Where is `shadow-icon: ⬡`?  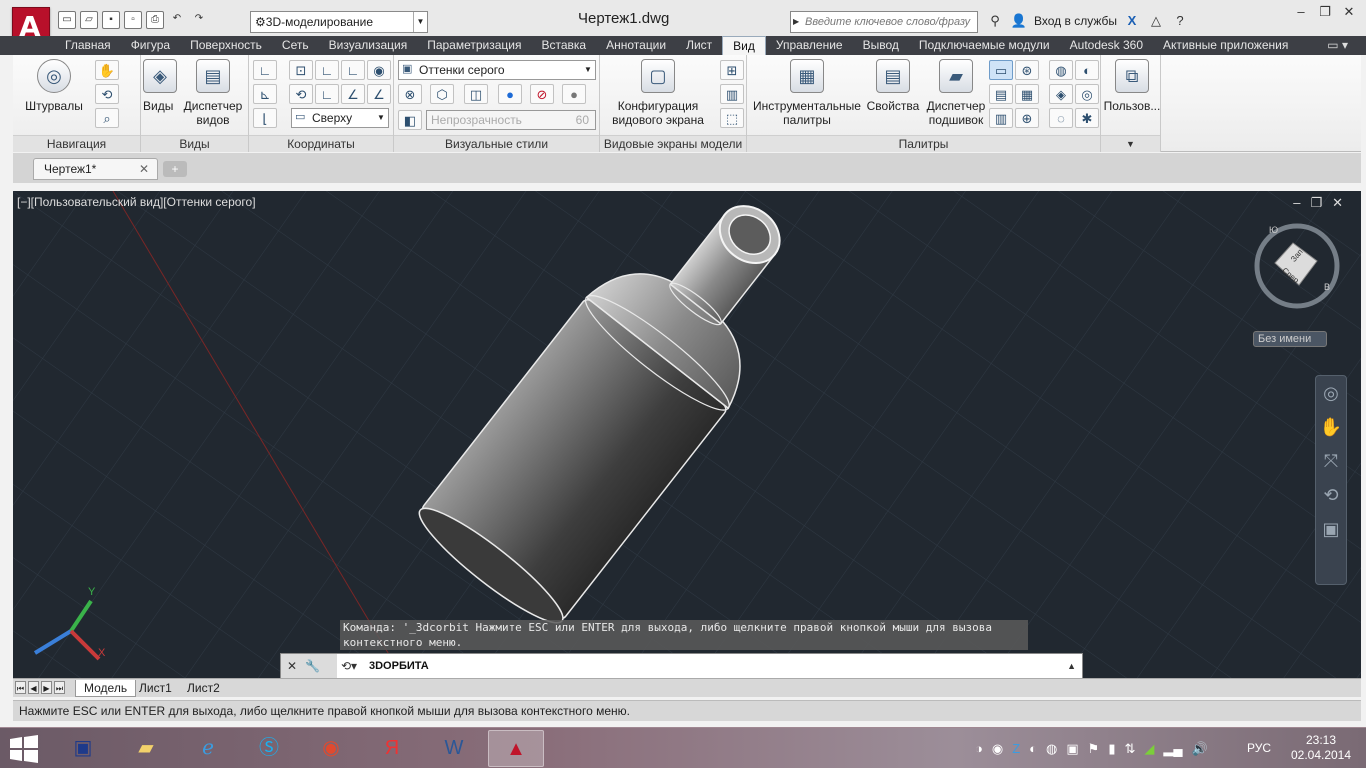
shadow-icon: ⬡ is located at coordinates (442, 94).